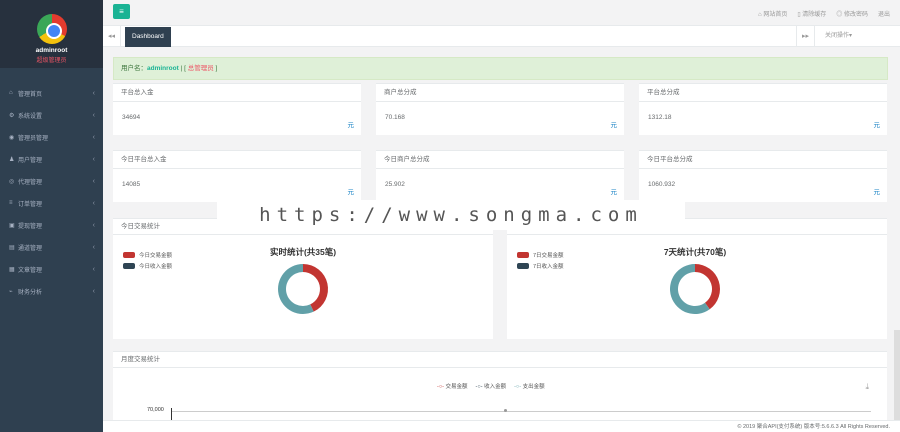  I want to click on profile-block: adminroot 超级管理员, so click(51, 34).